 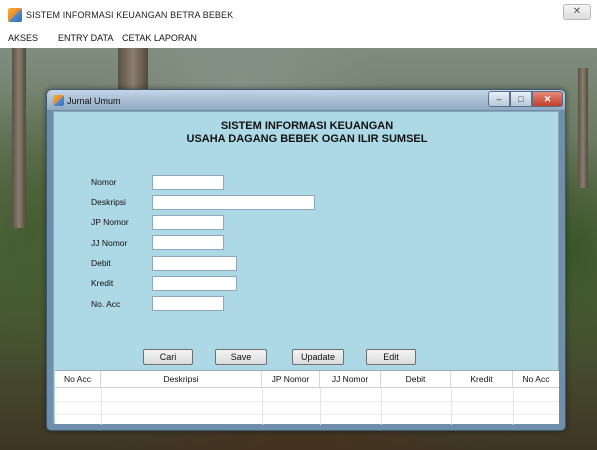 What do you see at coordinates (188, 242) in the screenshot?
I see `jj-nomor-input` at bounding box center [188, 242].